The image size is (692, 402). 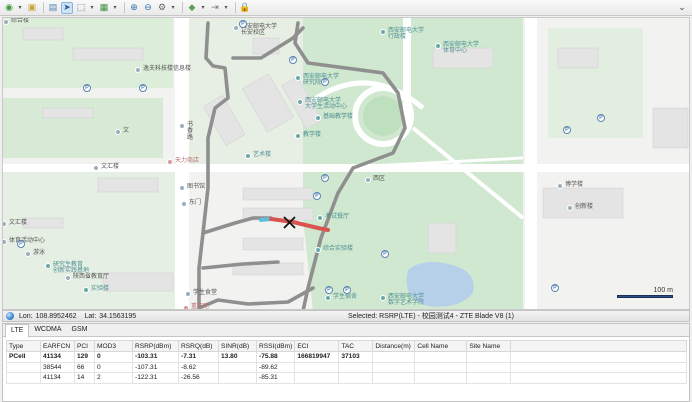 What do you see at coordinates (47, 330) in the screenshot?
I see `tab-wcdma: WCDMA` at bounding box center [47, 330].